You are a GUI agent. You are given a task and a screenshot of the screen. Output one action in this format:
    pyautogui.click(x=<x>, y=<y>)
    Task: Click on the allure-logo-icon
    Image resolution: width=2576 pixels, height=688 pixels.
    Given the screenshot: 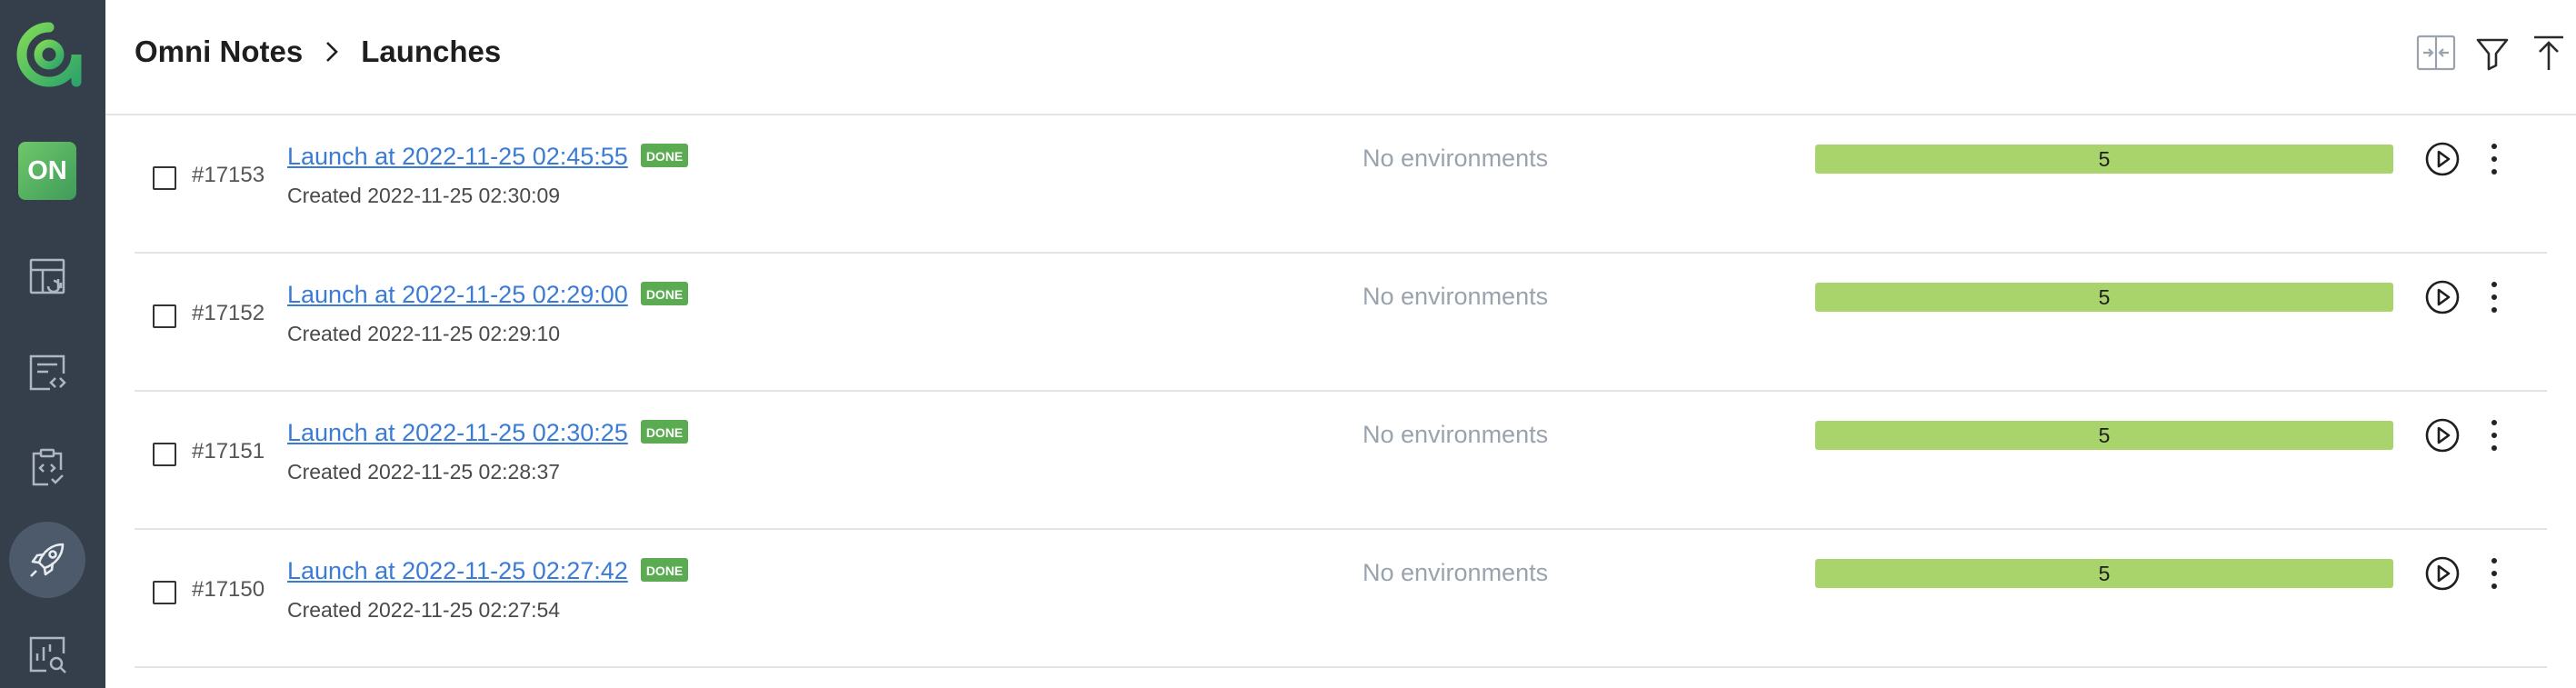 What is the action you would take?
    pyautogui.click(x=49, y=54)
    